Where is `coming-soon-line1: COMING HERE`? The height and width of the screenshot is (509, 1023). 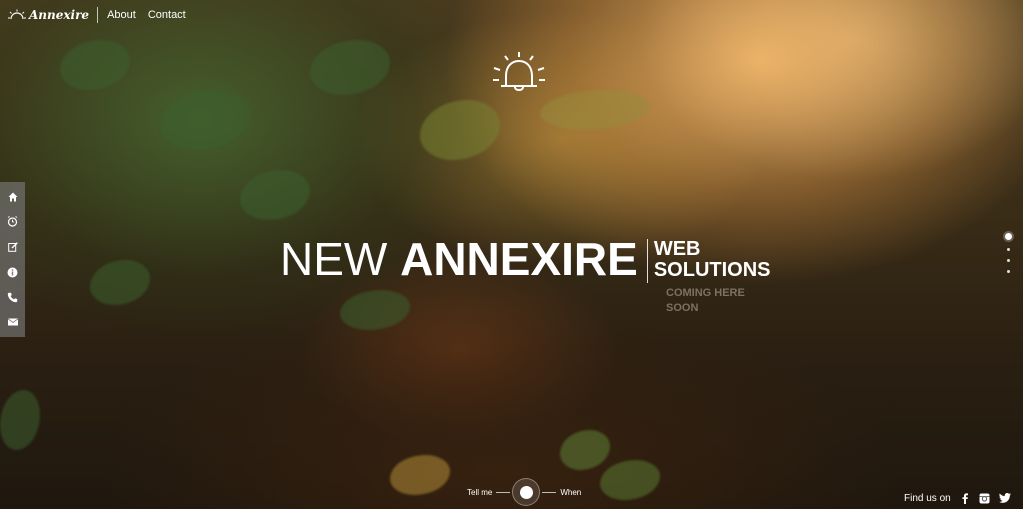 coming-soon-line1: COMING HERE is located at coordinates (705, 293).